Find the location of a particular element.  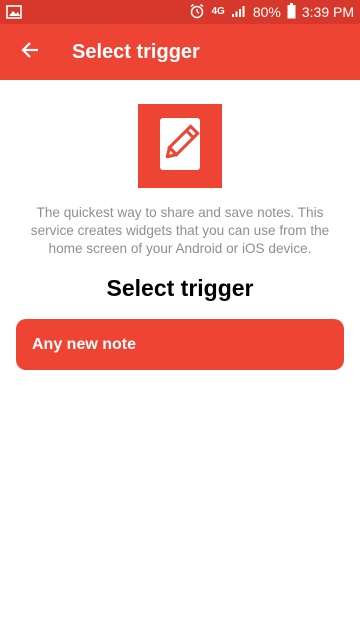

page-title: Select trigger is located at coordinates (136, 52).